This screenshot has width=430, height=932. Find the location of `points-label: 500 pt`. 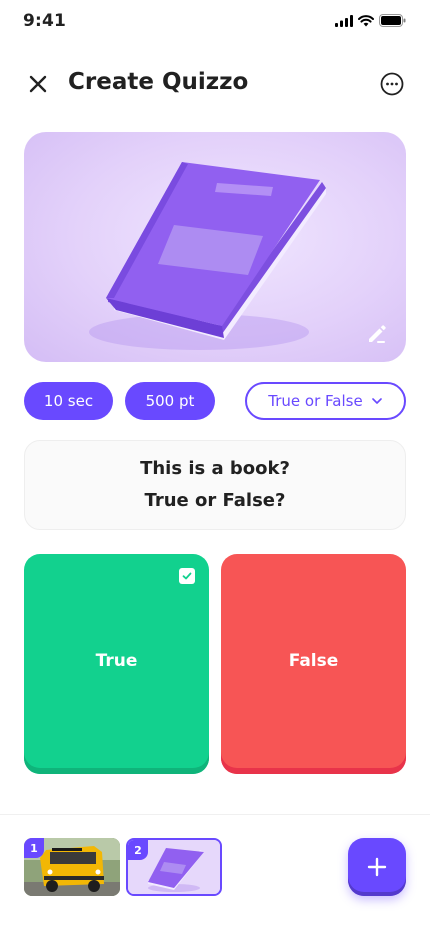

points-label: 500 pt is located at coordinates (170, 401).